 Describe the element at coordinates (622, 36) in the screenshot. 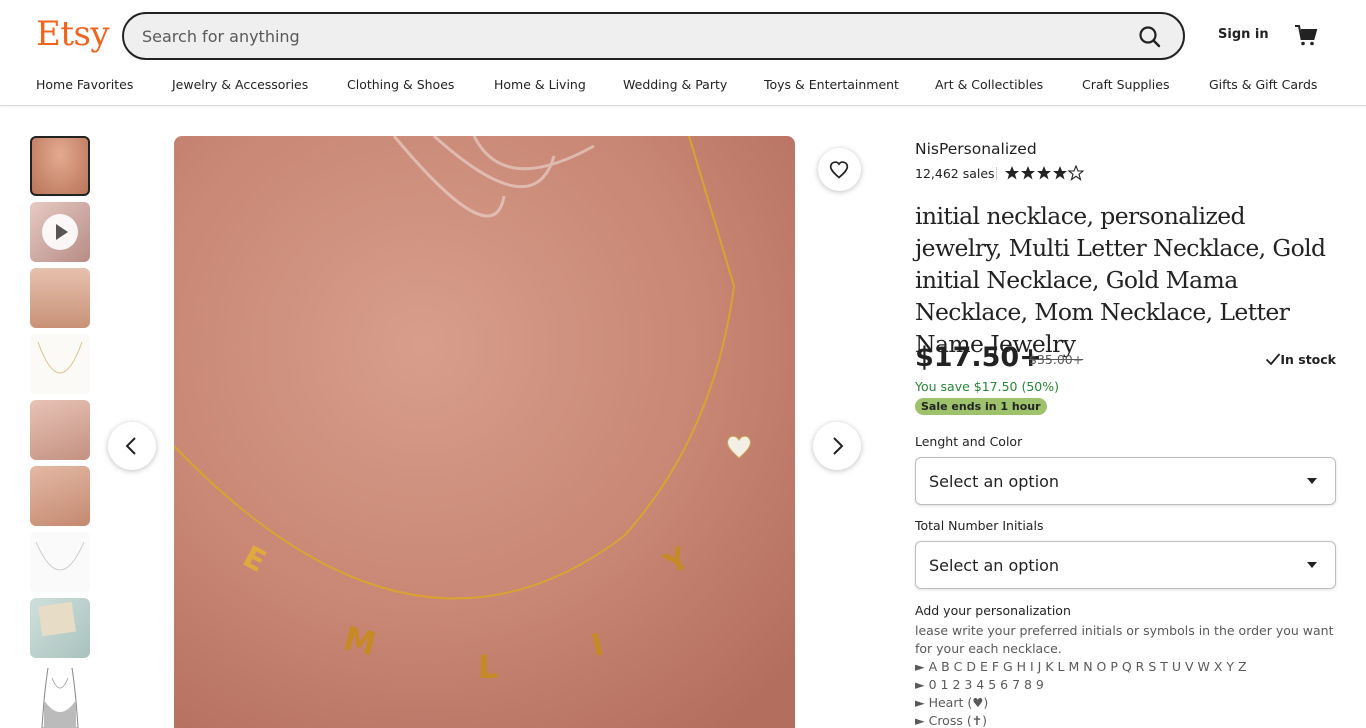

I see `search-input` at that location.